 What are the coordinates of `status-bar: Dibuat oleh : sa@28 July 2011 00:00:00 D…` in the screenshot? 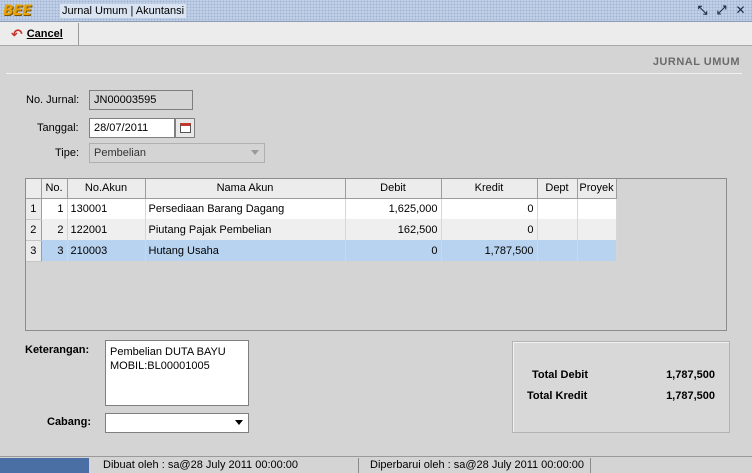 It's located at (376, 464).